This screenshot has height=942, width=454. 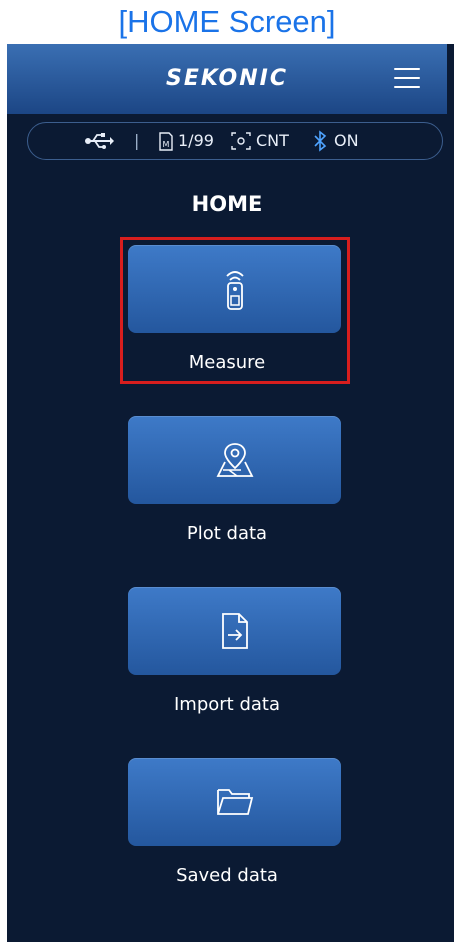 What do you see at coordinates (272, 140) in the screenshot?
I see `mode-text: CNT` at bounding box center [272, 140].